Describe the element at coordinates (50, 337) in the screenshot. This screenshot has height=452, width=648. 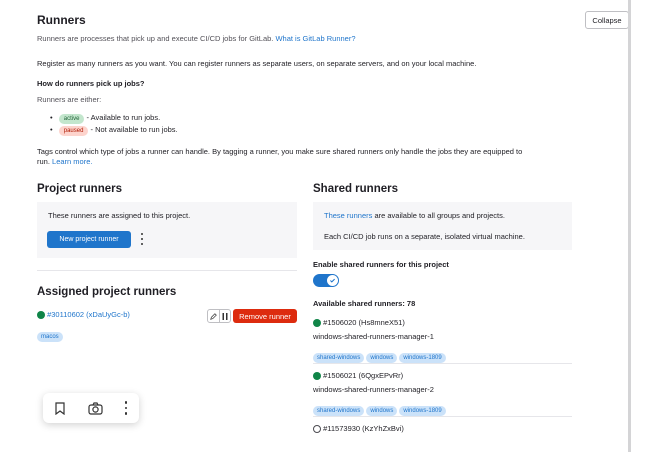
I see `runner-tag: macos` at that location.